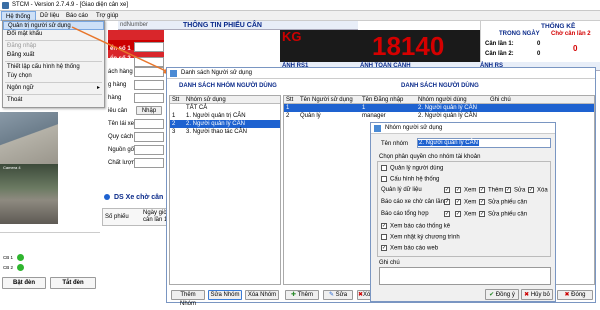 This screenshot has height=310, width=600. I want to click on perm-bcth-sua: ✓ Sửa phiếu cân, so click(503, 214).